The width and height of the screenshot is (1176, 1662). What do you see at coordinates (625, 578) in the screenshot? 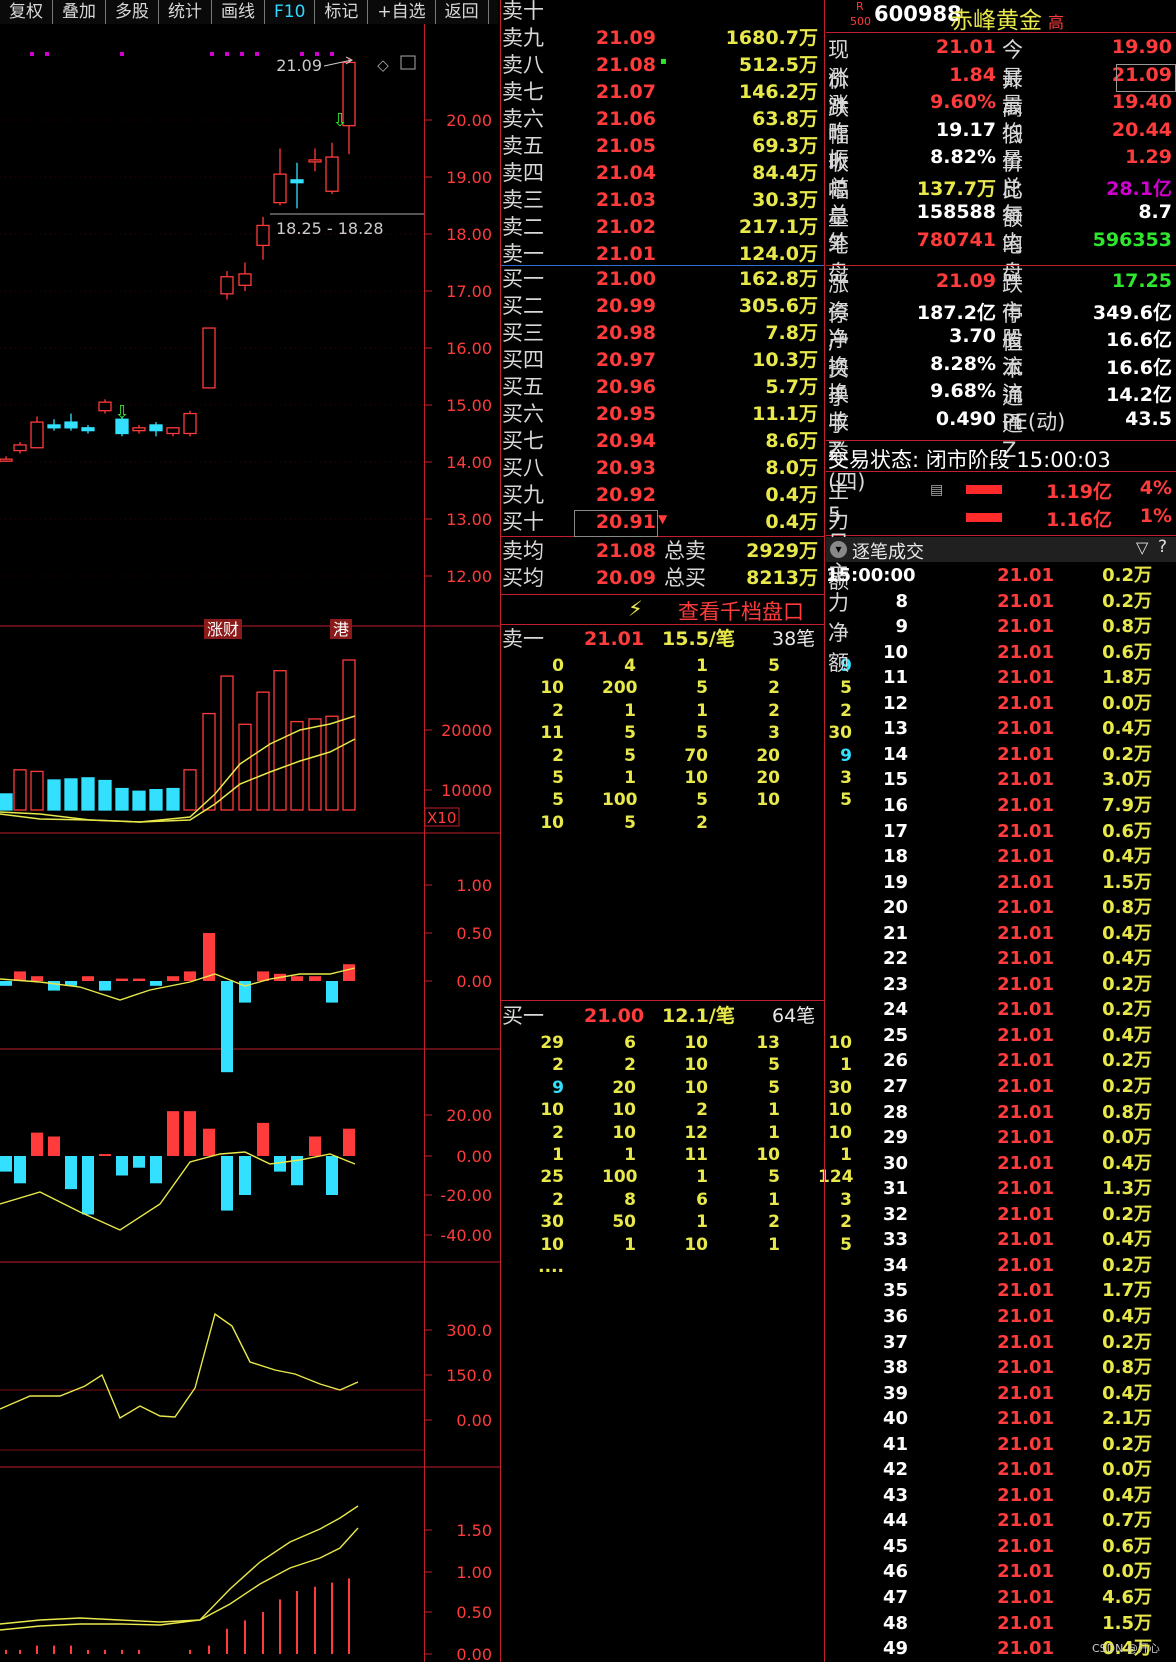
I see `avg-price: 20.09` at bounding box center [625, 578].